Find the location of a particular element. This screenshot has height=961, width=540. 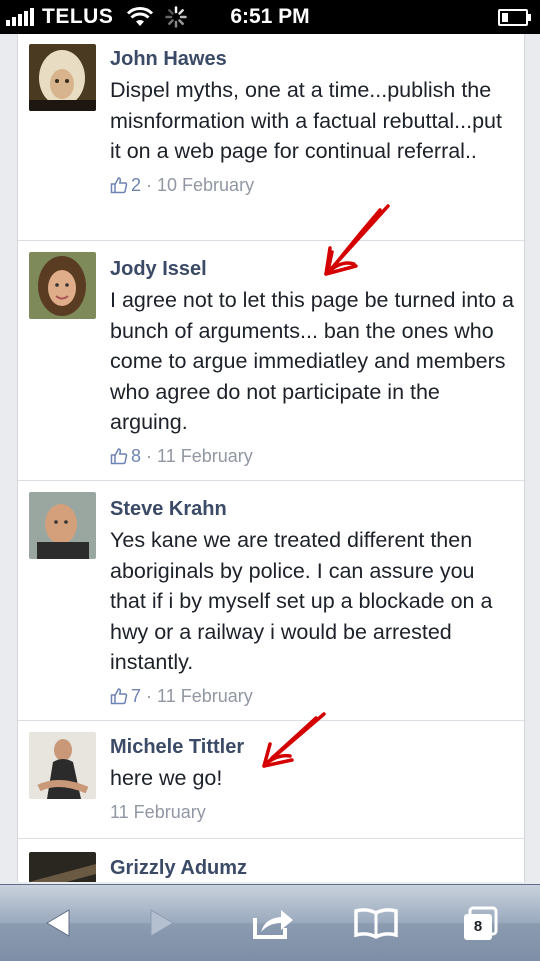

status-bar: TELUS 6:51 PM is located at coordinates (270, 17).